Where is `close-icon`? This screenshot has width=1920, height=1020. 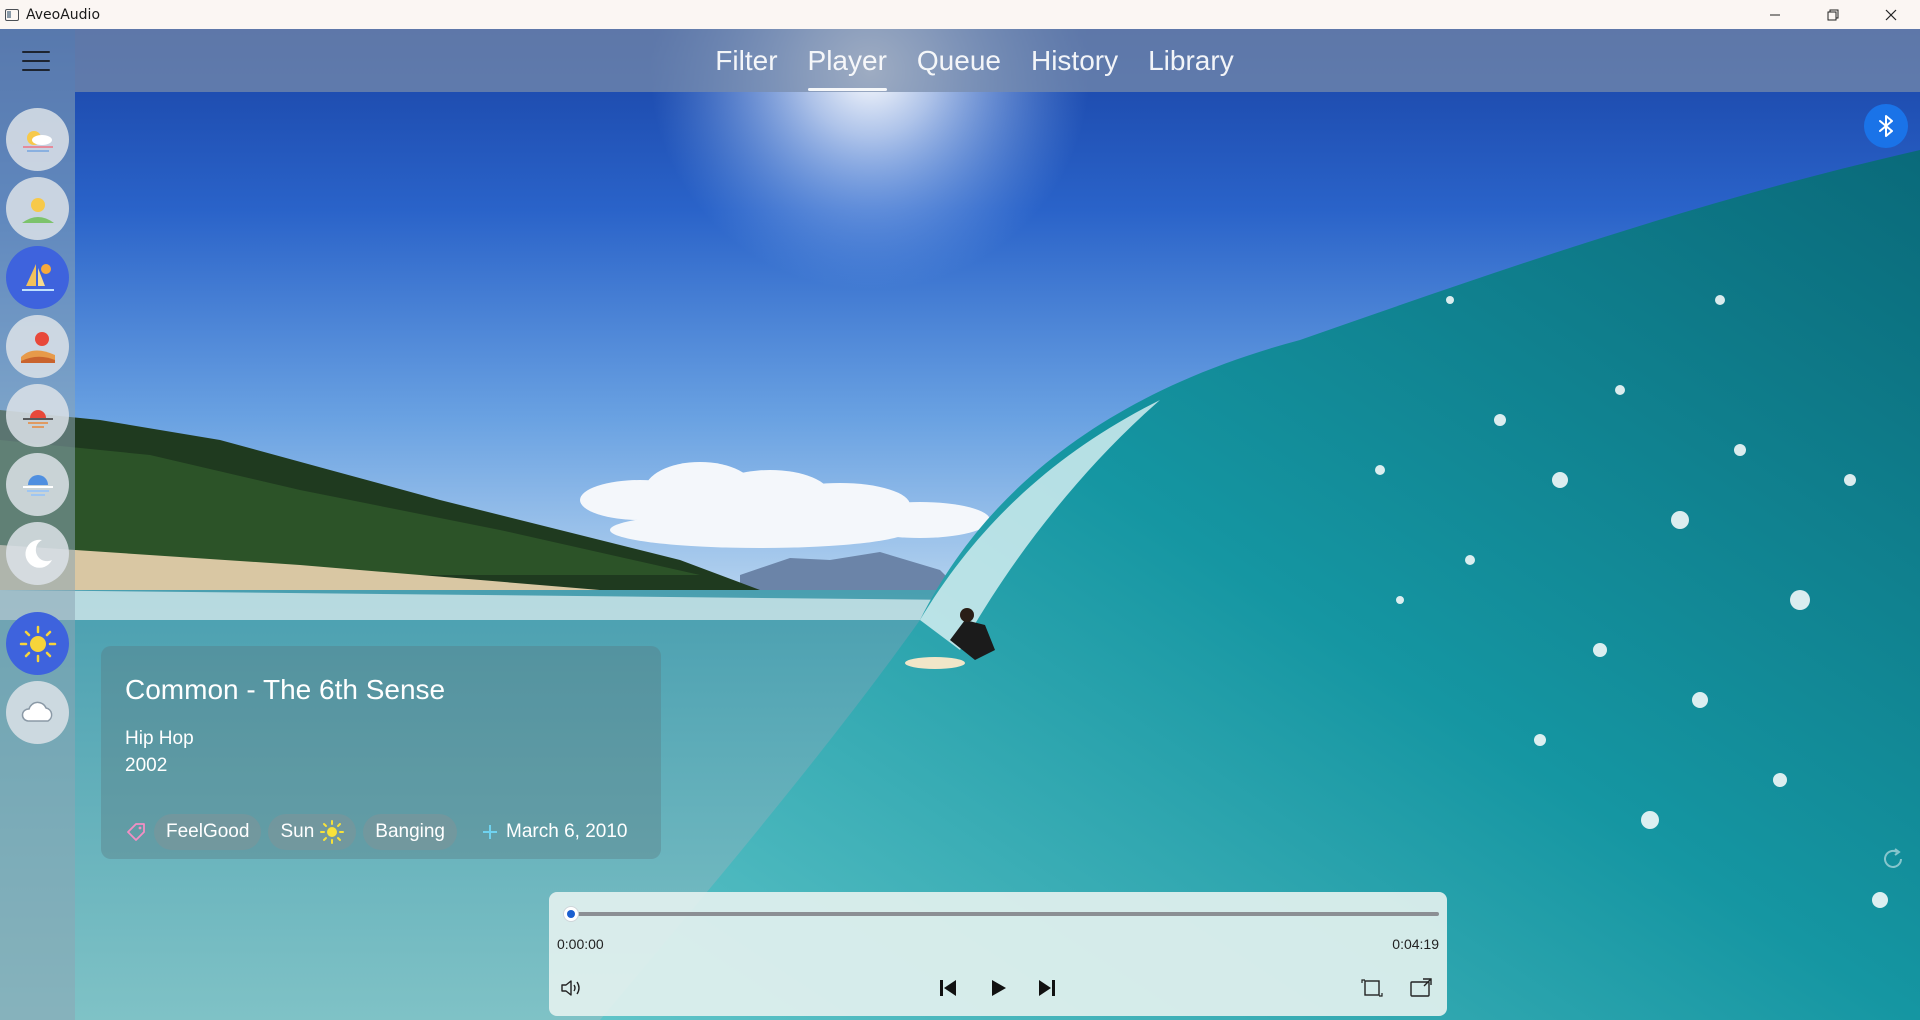 close-icon is located at coordinates (1891, 14).